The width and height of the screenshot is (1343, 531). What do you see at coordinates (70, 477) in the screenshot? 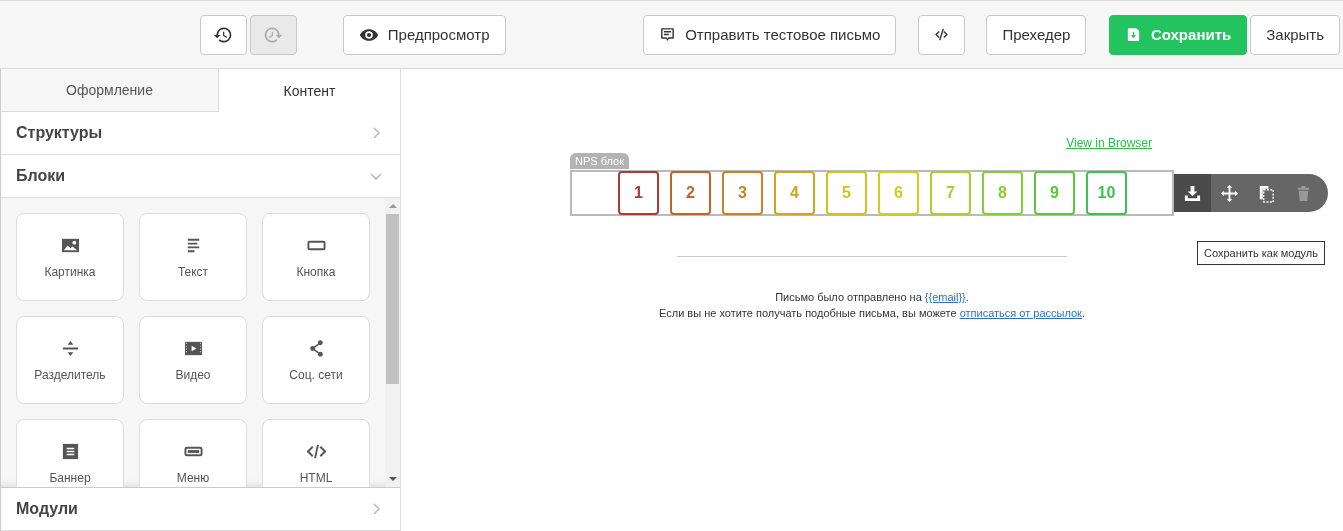
I see `block-label: Баннер` at bounding box center [70, 477].